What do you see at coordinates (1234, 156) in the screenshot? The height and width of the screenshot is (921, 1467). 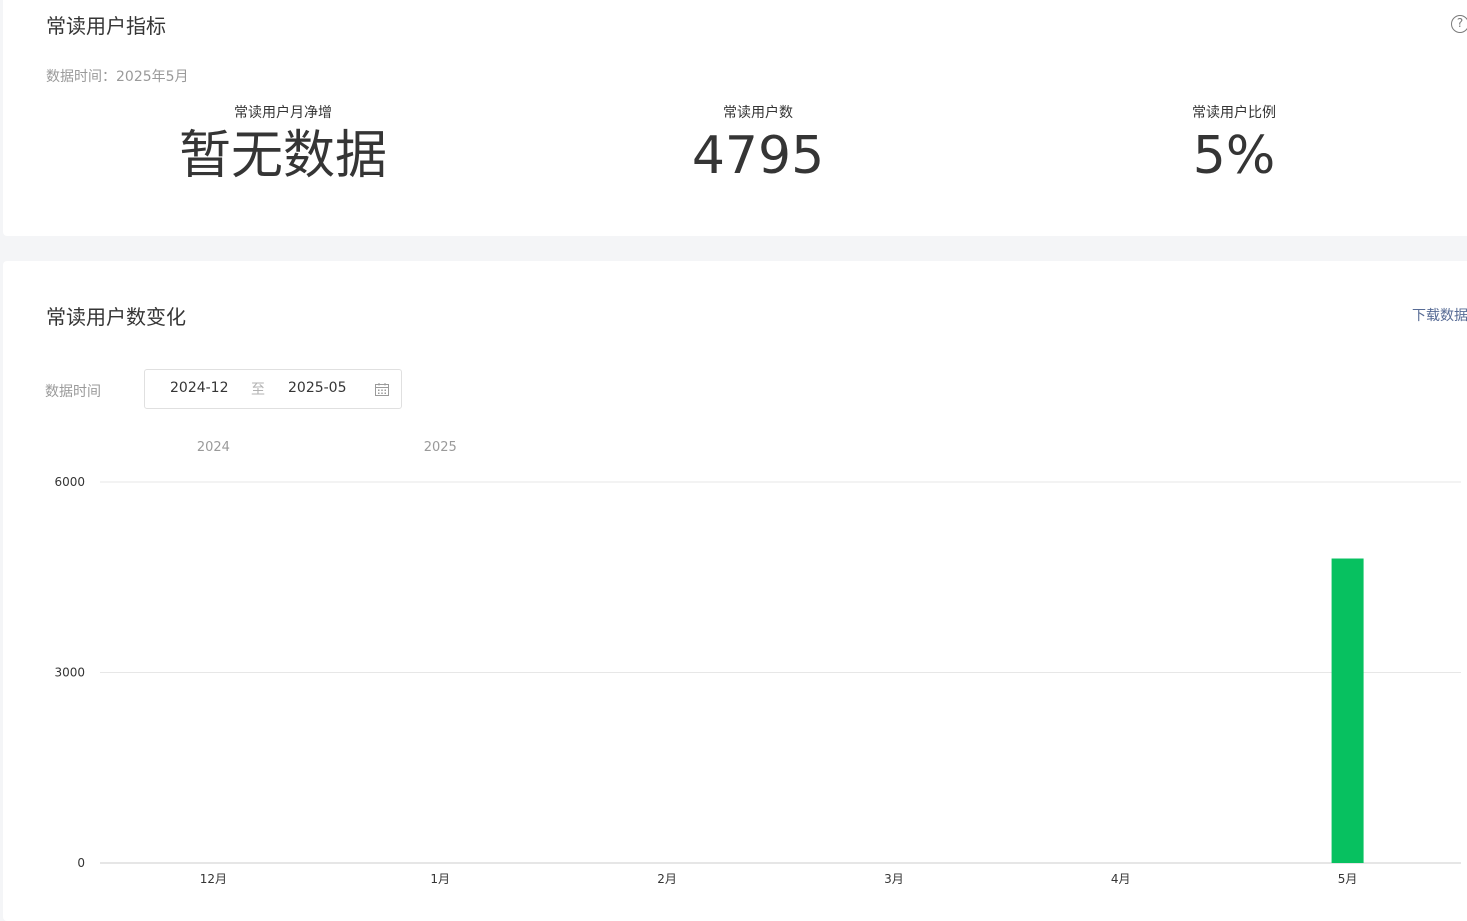 I see `metric-value: 5%` at bounding box center [1234, 156].